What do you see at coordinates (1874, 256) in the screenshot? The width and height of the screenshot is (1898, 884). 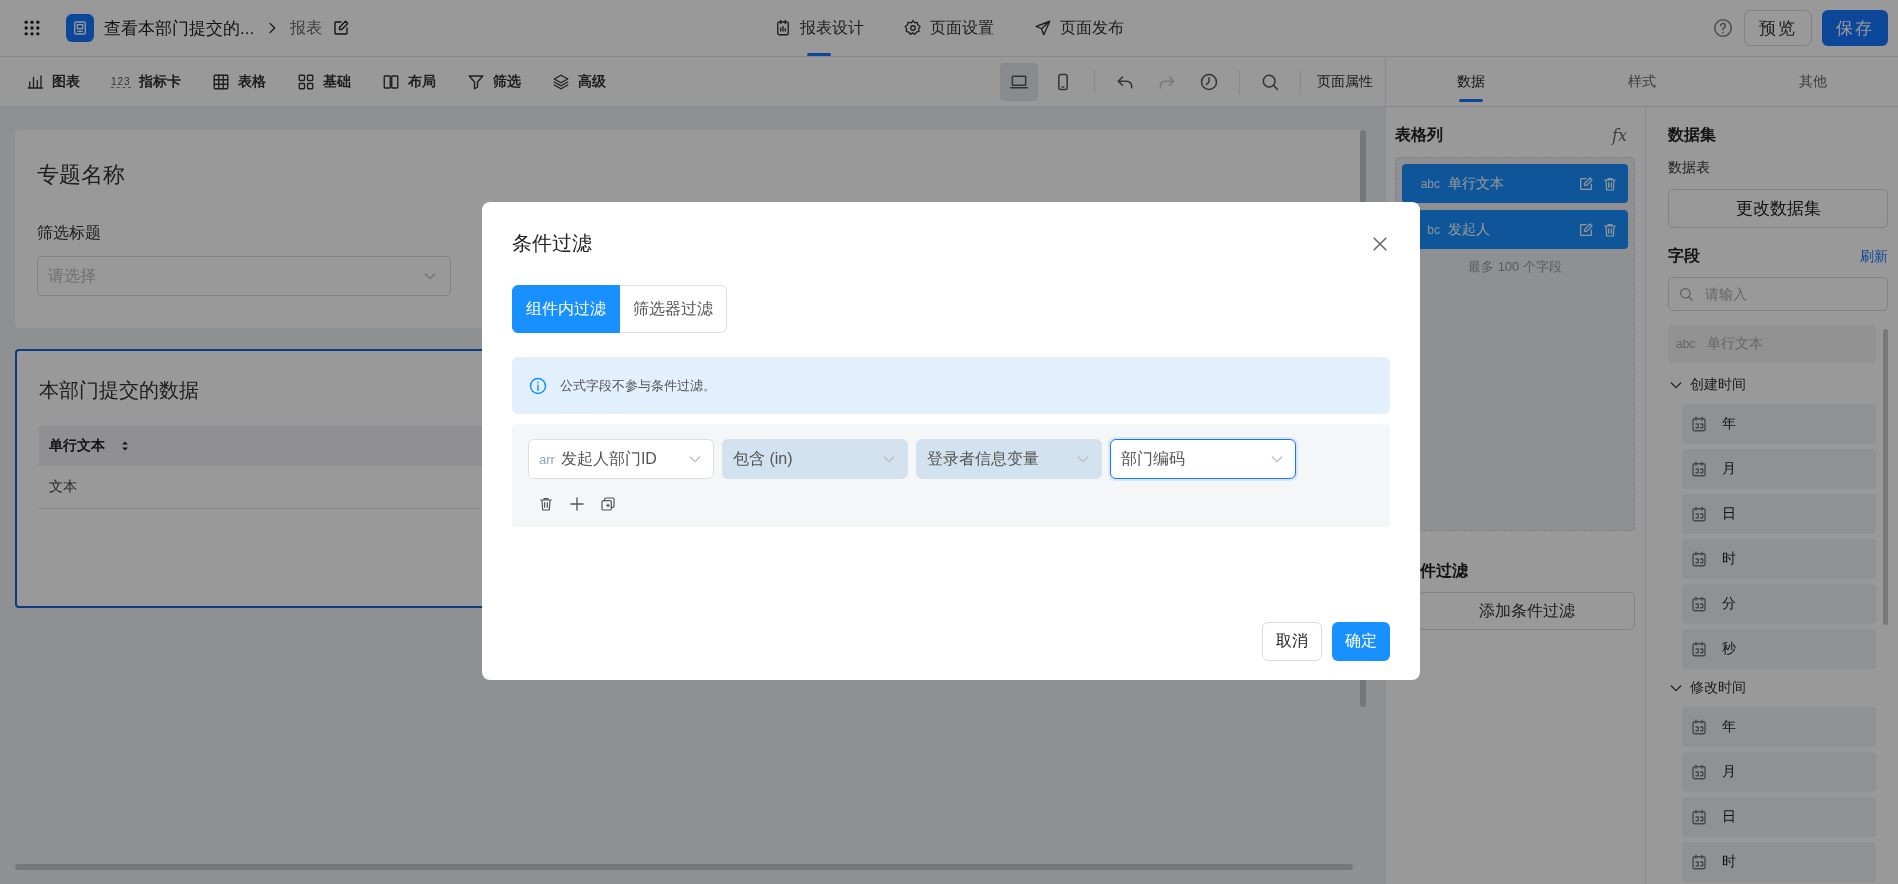 I see `refresh-link: 刷新` at bounding box center [1874, 256].